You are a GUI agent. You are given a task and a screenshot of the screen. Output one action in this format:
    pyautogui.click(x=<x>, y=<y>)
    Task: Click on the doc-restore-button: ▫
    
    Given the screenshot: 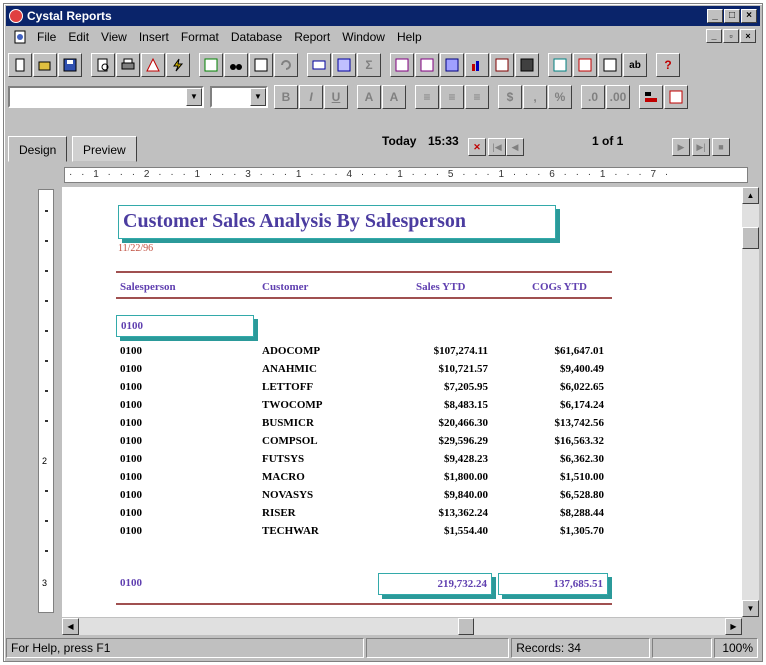 What is the action you would take?
    pyautogui.click(x=731, y=36)
    